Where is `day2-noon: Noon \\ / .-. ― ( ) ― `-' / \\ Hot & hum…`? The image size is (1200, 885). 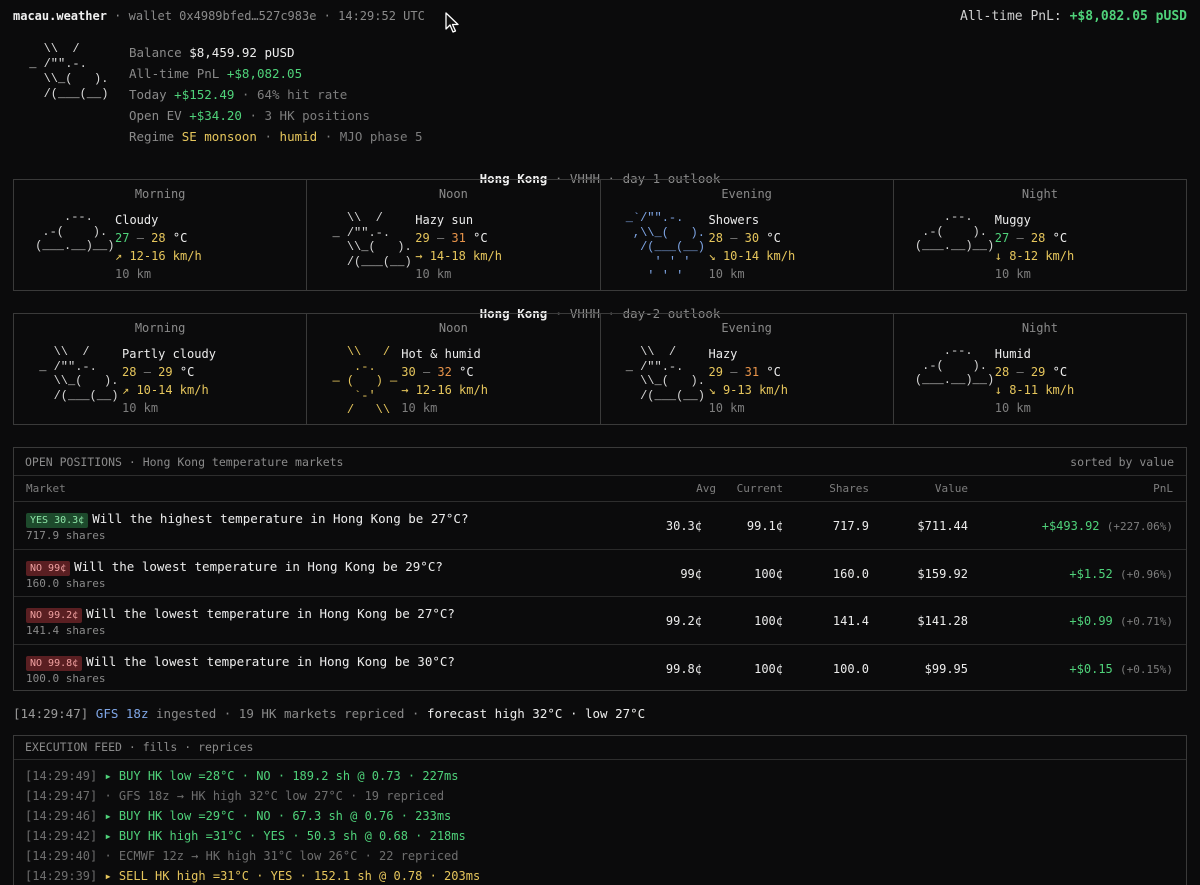 day2-noon: Noon \\ / .-. ― ( ) ― `-' / \\ Hot & hum… is located at coordinates (454, 369).